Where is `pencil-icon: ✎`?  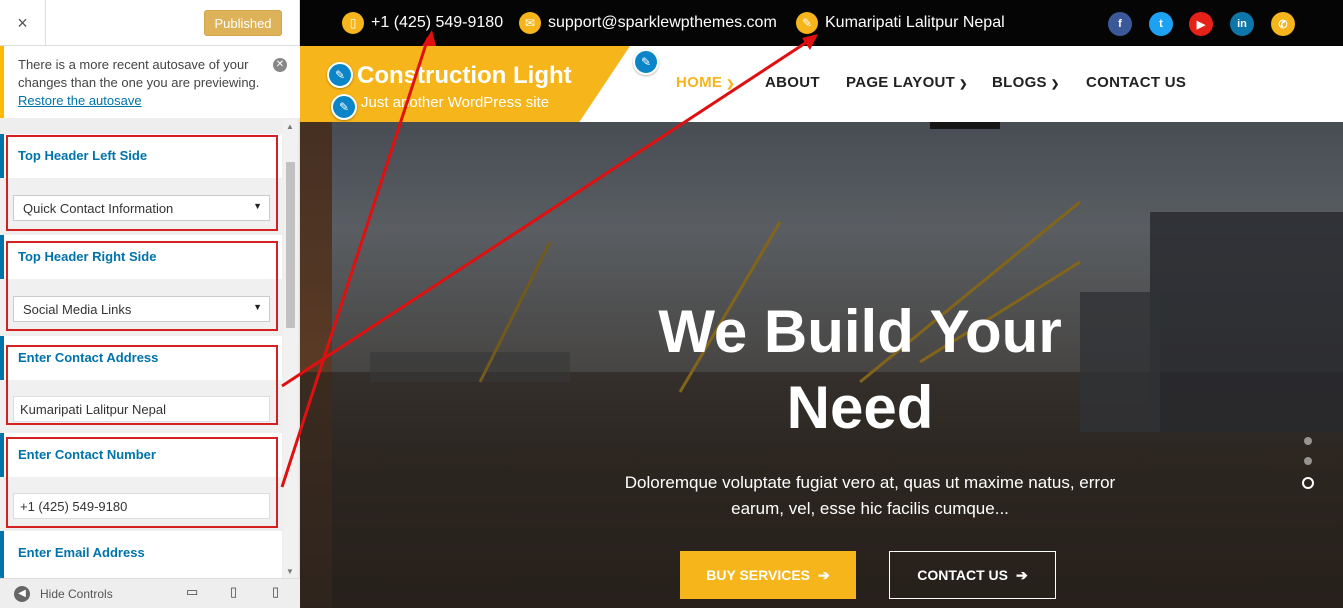 pencil-icon: ✎ is located at coordinates (807, 23).